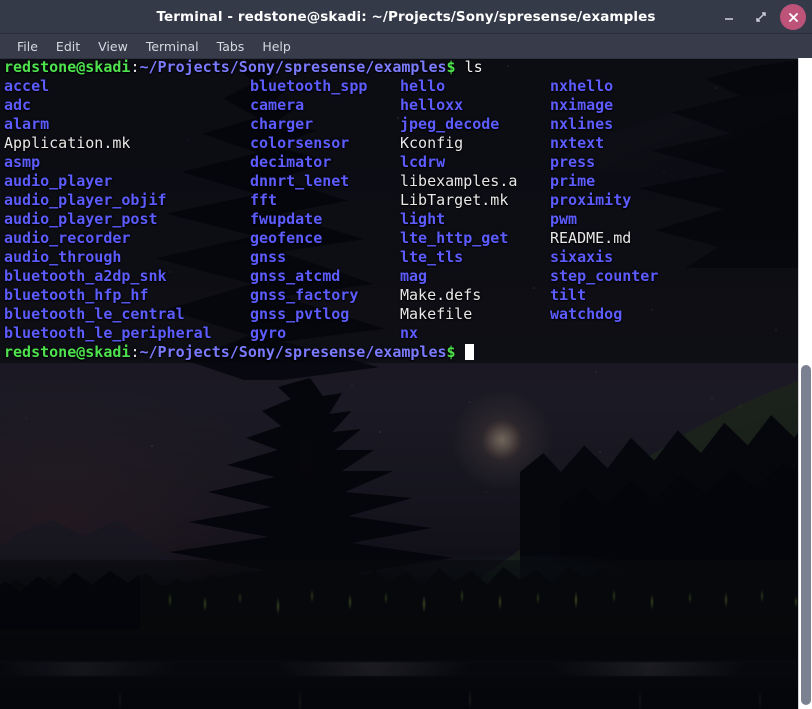  I want to click on file-entry: libexamples.a, so click(459, 181).